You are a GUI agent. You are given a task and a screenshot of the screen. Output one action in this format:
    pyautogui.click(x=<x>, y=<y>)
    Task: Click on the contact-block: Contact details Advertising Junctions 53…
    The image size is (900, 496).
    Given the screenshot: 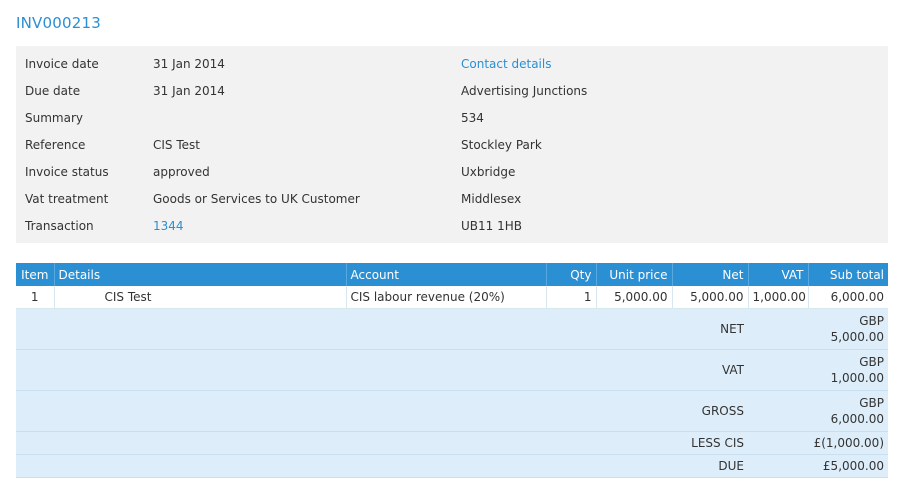 What is the action you would take?
    pyautogui.click(x=524, y=145)
    